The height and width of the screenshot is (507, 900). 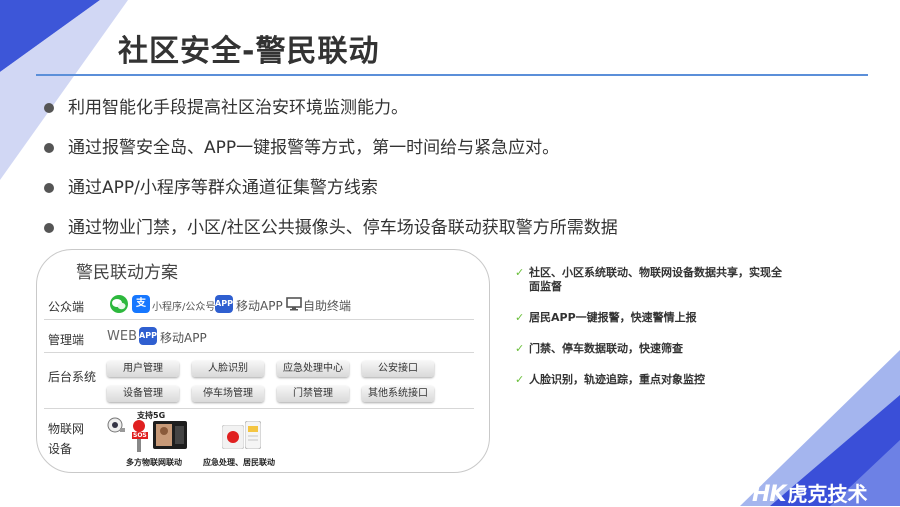 I want to click on module-face-recognition: 人脸识别, so click(x=228, y=369).